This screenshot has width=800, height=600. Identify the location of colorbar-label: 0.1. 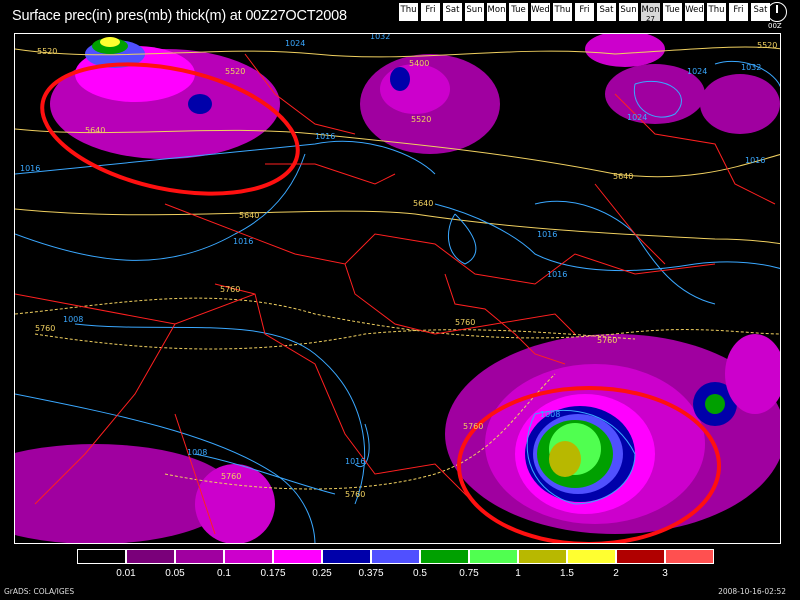
(224, 573).